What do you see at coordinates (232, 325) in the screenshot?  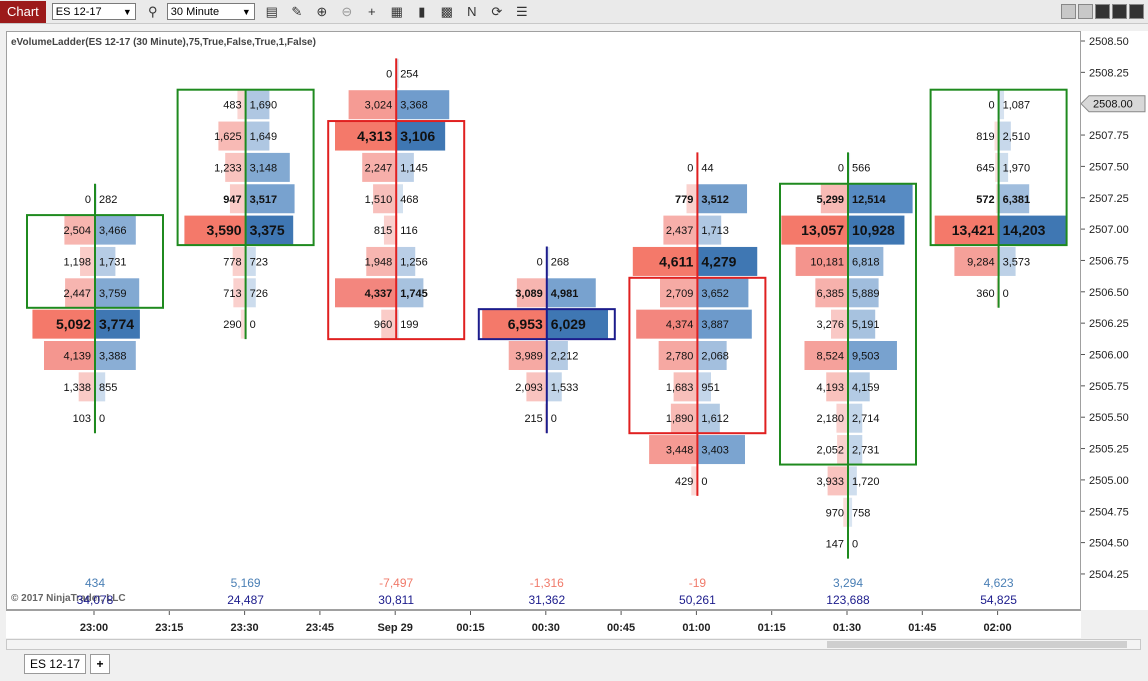 I see `bid-volume-label: 290` at bounding box center [232, 325].